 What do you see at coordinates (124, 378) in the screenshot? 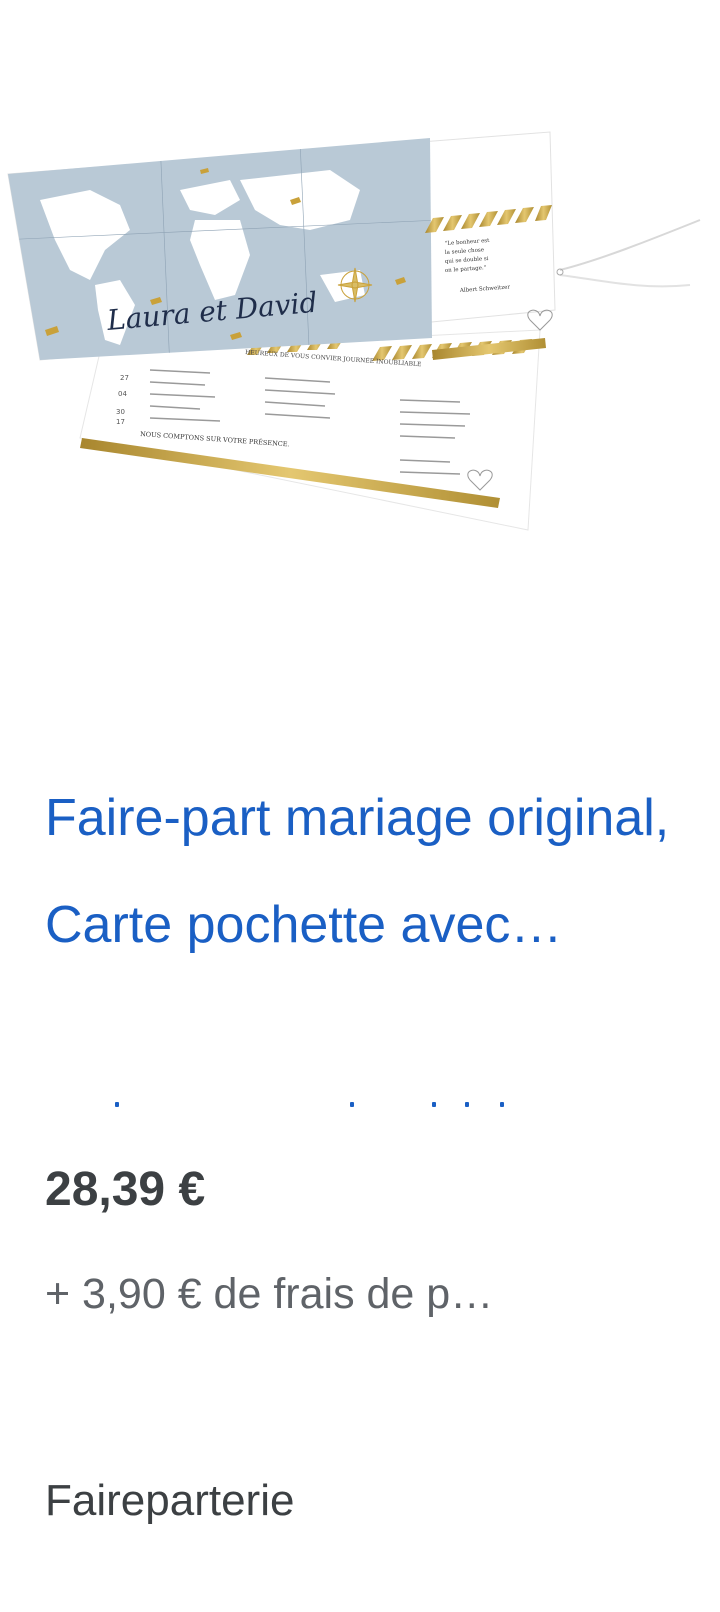
I see `svg-text: 27` at bounding box center [124, 378].